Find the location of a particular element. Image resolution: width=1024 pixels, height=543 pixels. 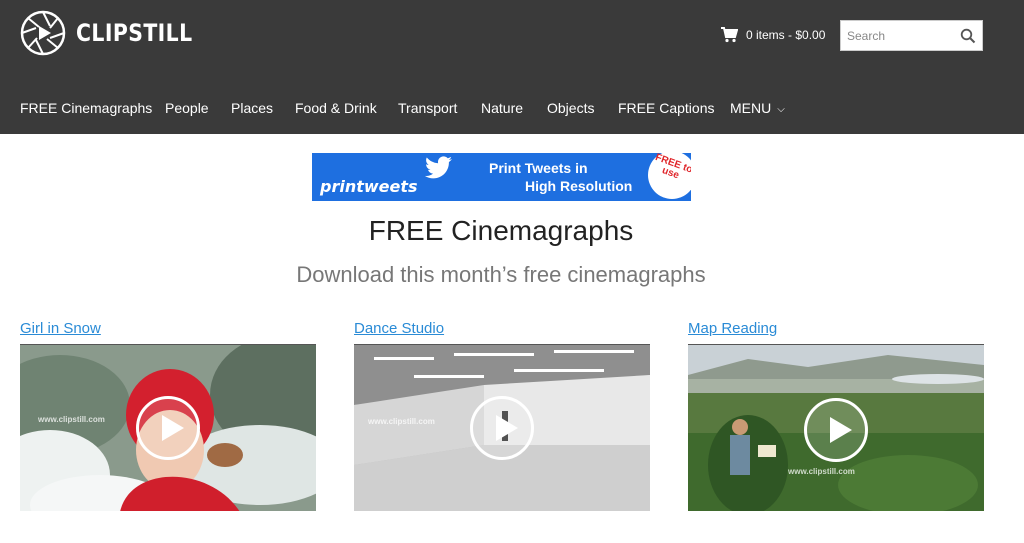

search-box is located at coordinates (911, 35).